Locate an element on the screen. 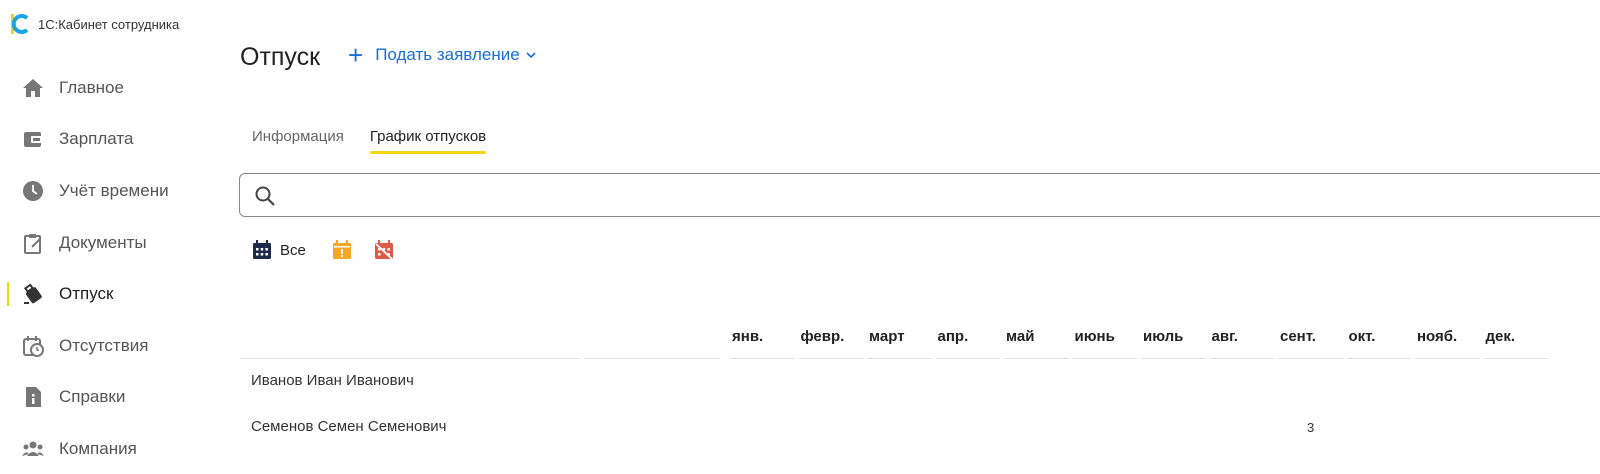  submit-application-button: + Подать заявление is located at coordinates (442, 55).